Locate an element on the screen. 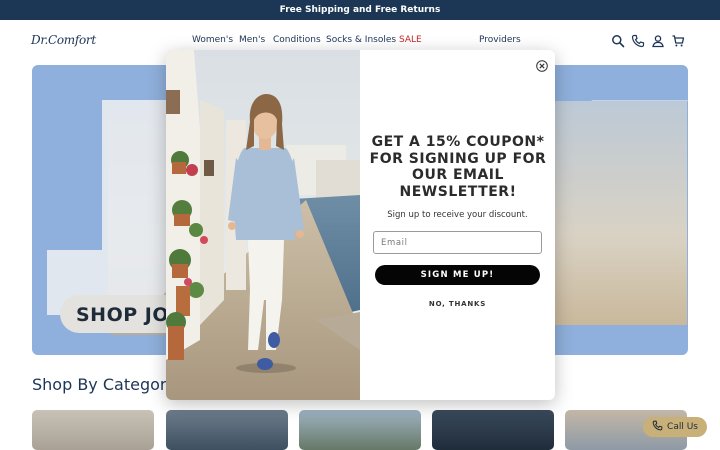 This screenshot has width=720, height=450. brand-logo: Dr.Comfort is located at coordinates (63, 40).